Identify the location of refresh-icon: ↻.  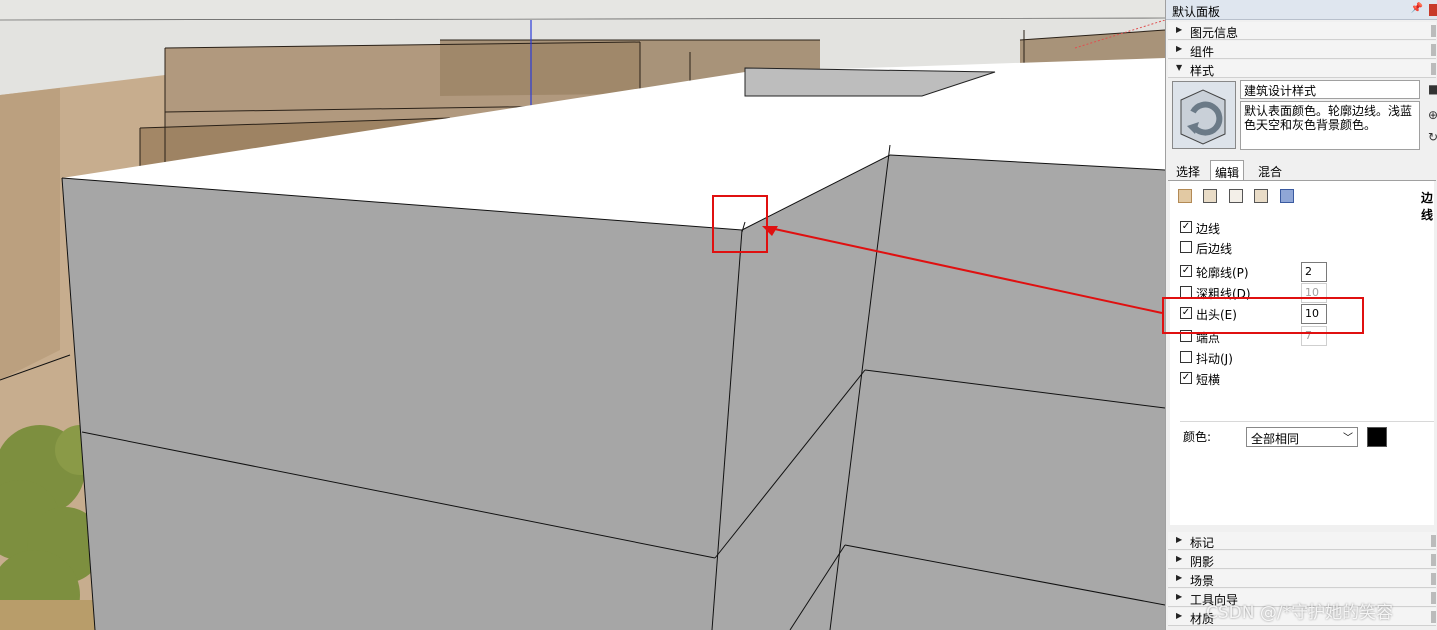
(1432, 137).